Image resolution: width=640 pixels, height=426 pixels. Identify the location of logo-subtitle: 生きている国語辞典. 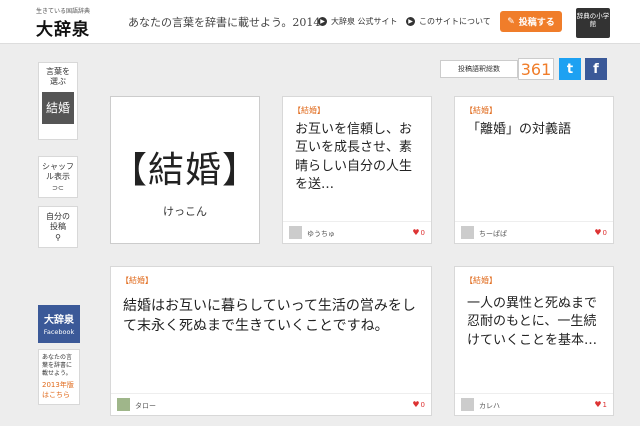
(63, 11).